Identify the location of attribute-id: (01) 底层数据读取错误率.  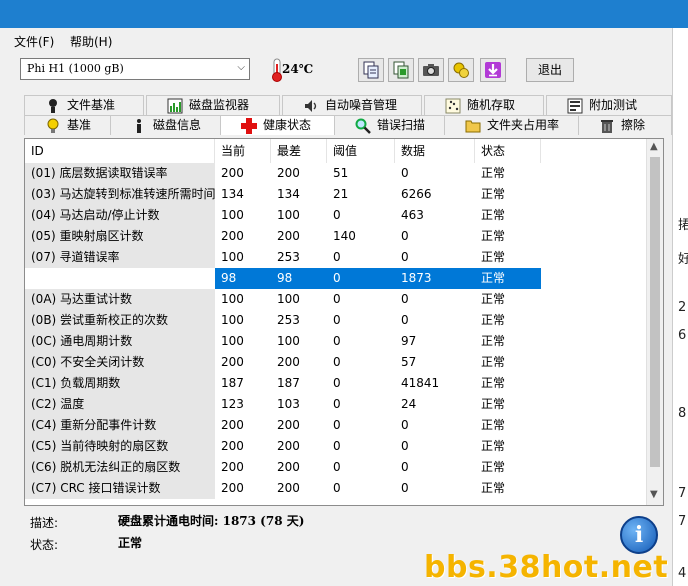
(120, 173).